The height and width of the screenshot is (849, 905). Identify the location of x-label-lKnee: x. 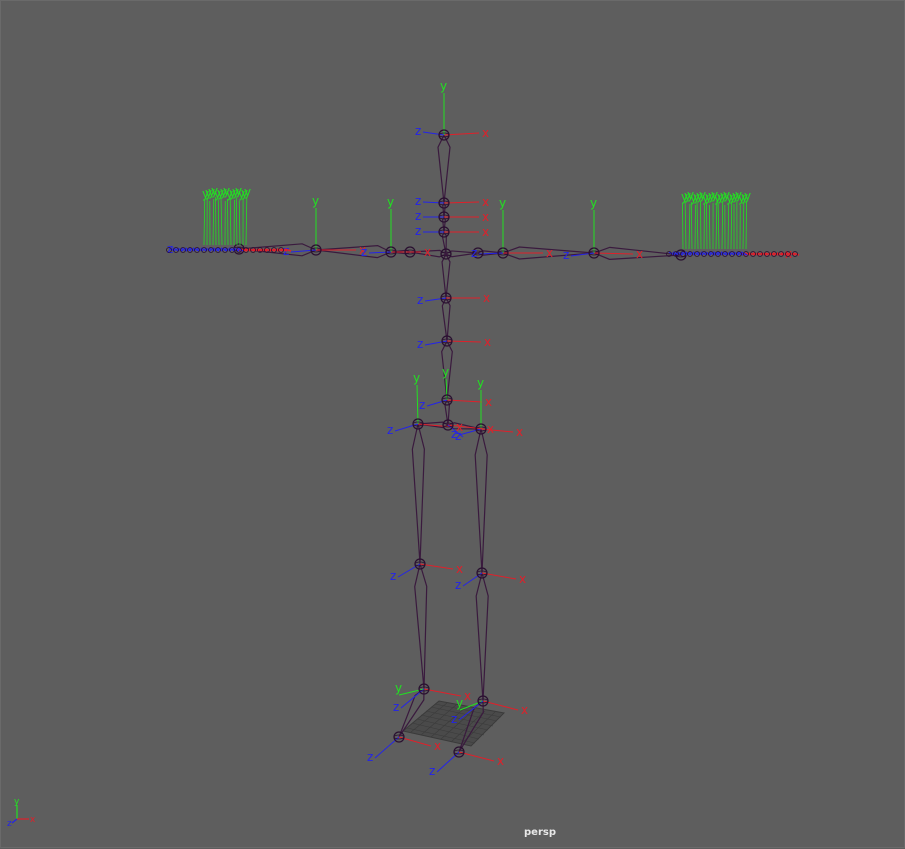
(459, 569).